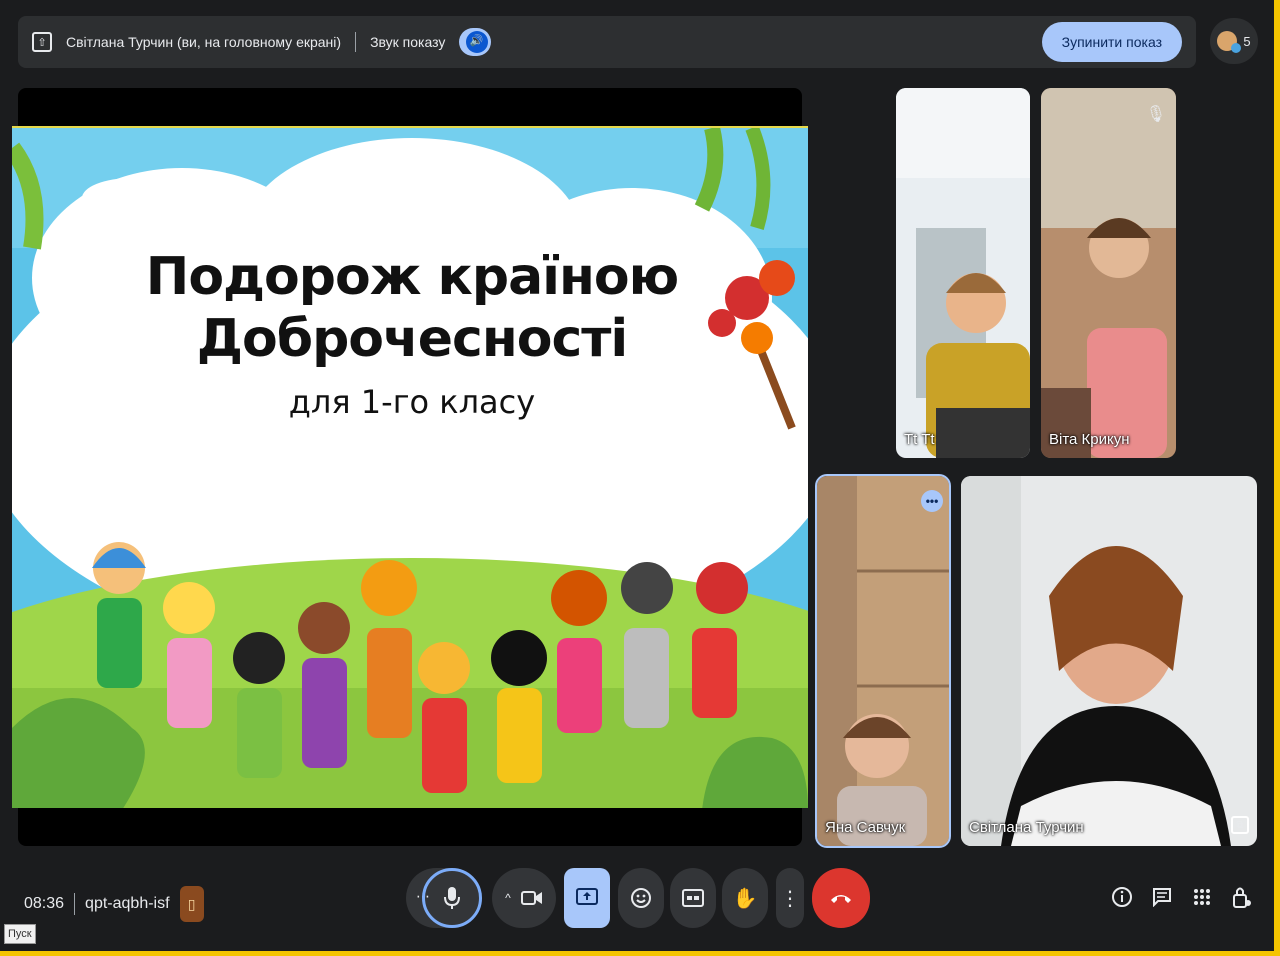 The width and height of the screenshot is (1280, 956). What do you see at coordinates (412, 402) in the screenshot?
I see `slide-subtitle: для 1-го класу` at bounding box center [412, 402].